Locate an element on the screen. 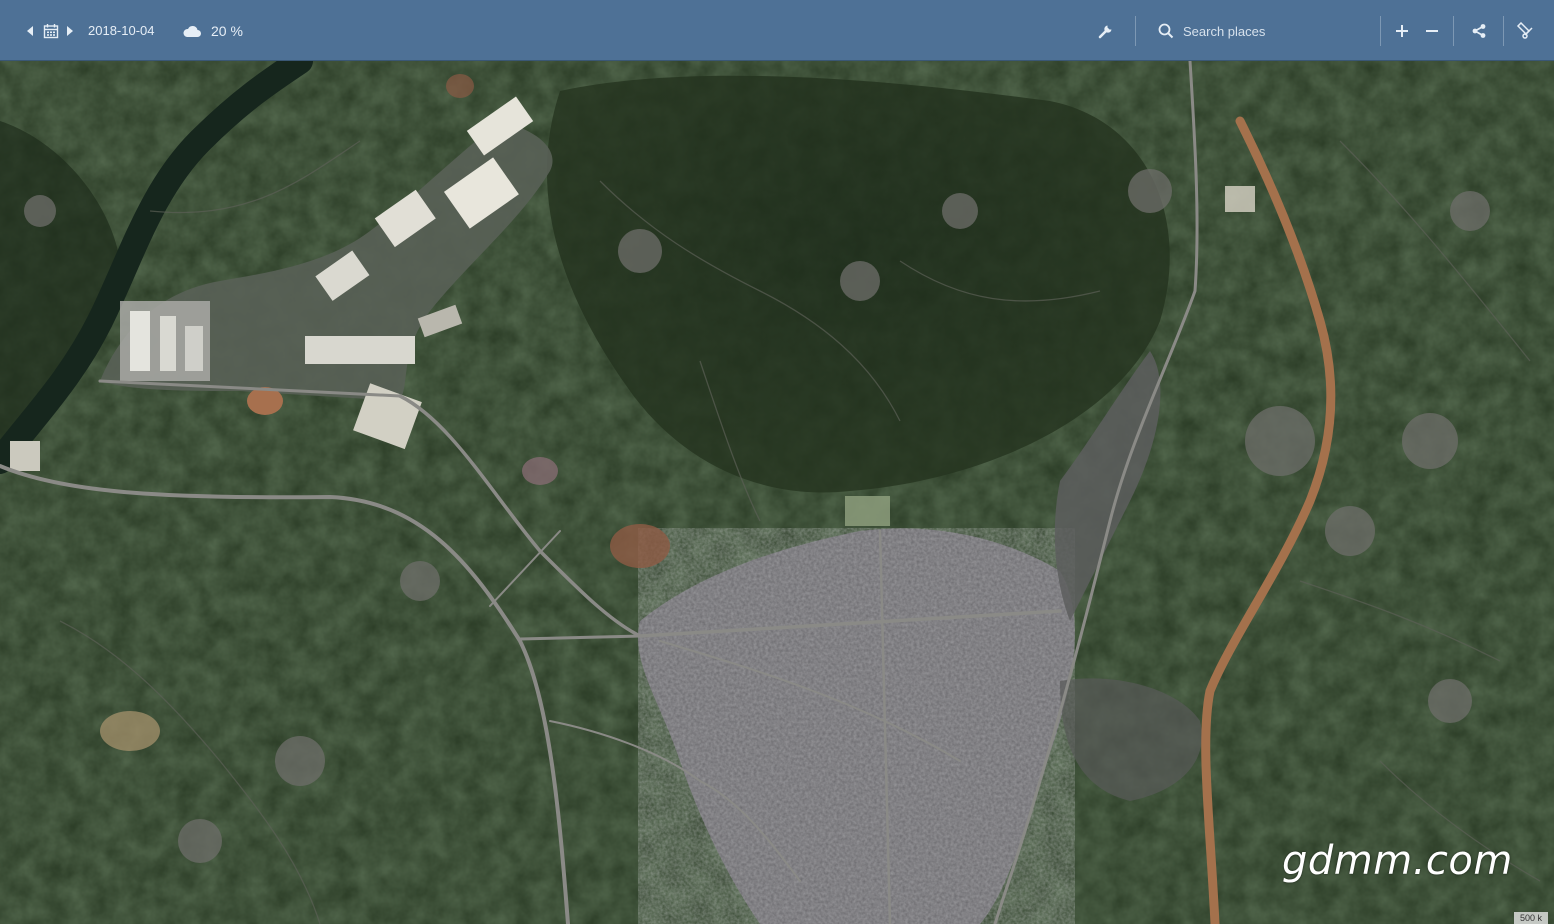 This screenshot has height=924, width=1554. cloud-coverage-button is located at coordinates (192, 30).